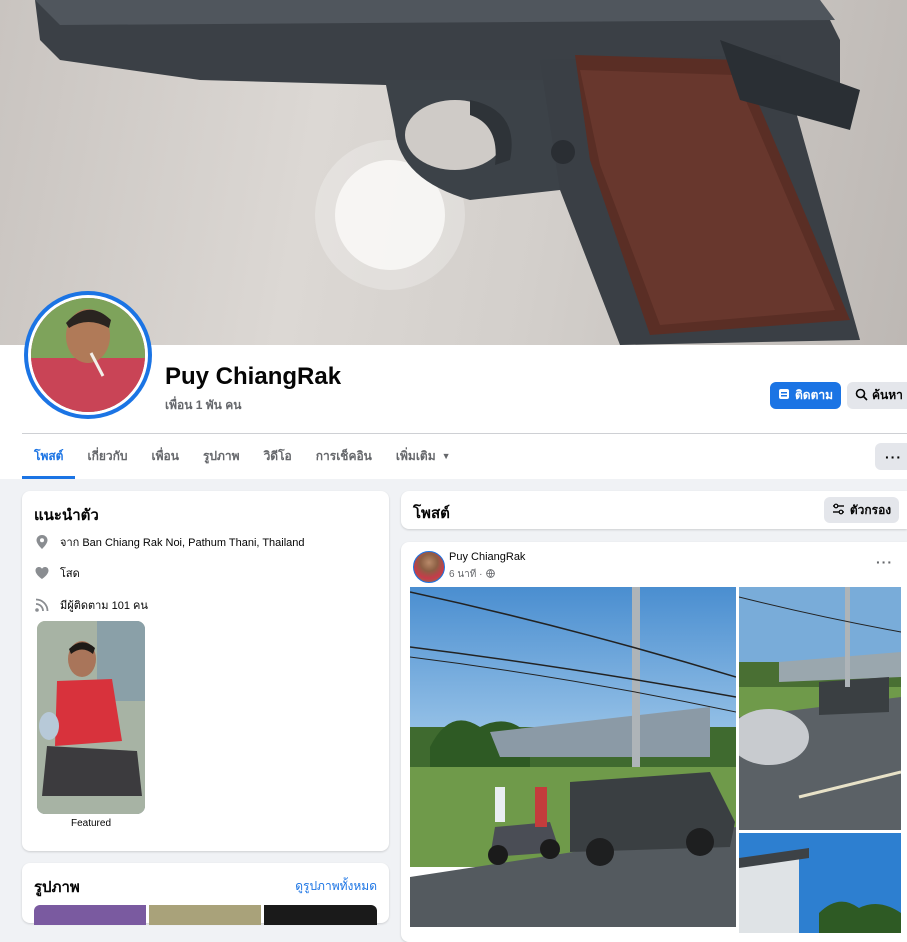  I want to click on filter-icon, so click(838, 510).